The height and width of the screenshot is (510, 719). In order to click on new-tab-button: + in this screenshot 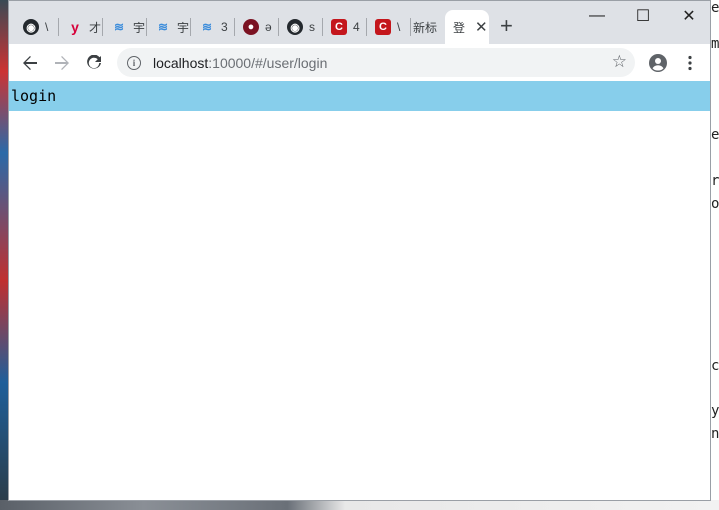, I will do `click(506, 26)`.